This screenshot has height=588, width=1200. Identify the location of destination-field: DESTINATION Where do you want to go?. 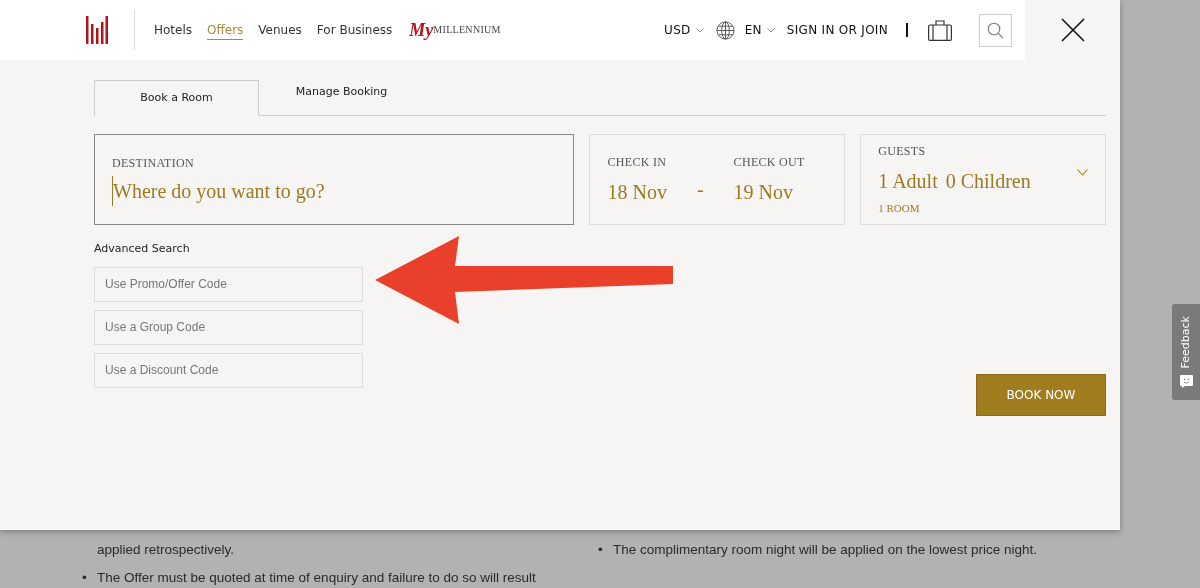
(334, 179).